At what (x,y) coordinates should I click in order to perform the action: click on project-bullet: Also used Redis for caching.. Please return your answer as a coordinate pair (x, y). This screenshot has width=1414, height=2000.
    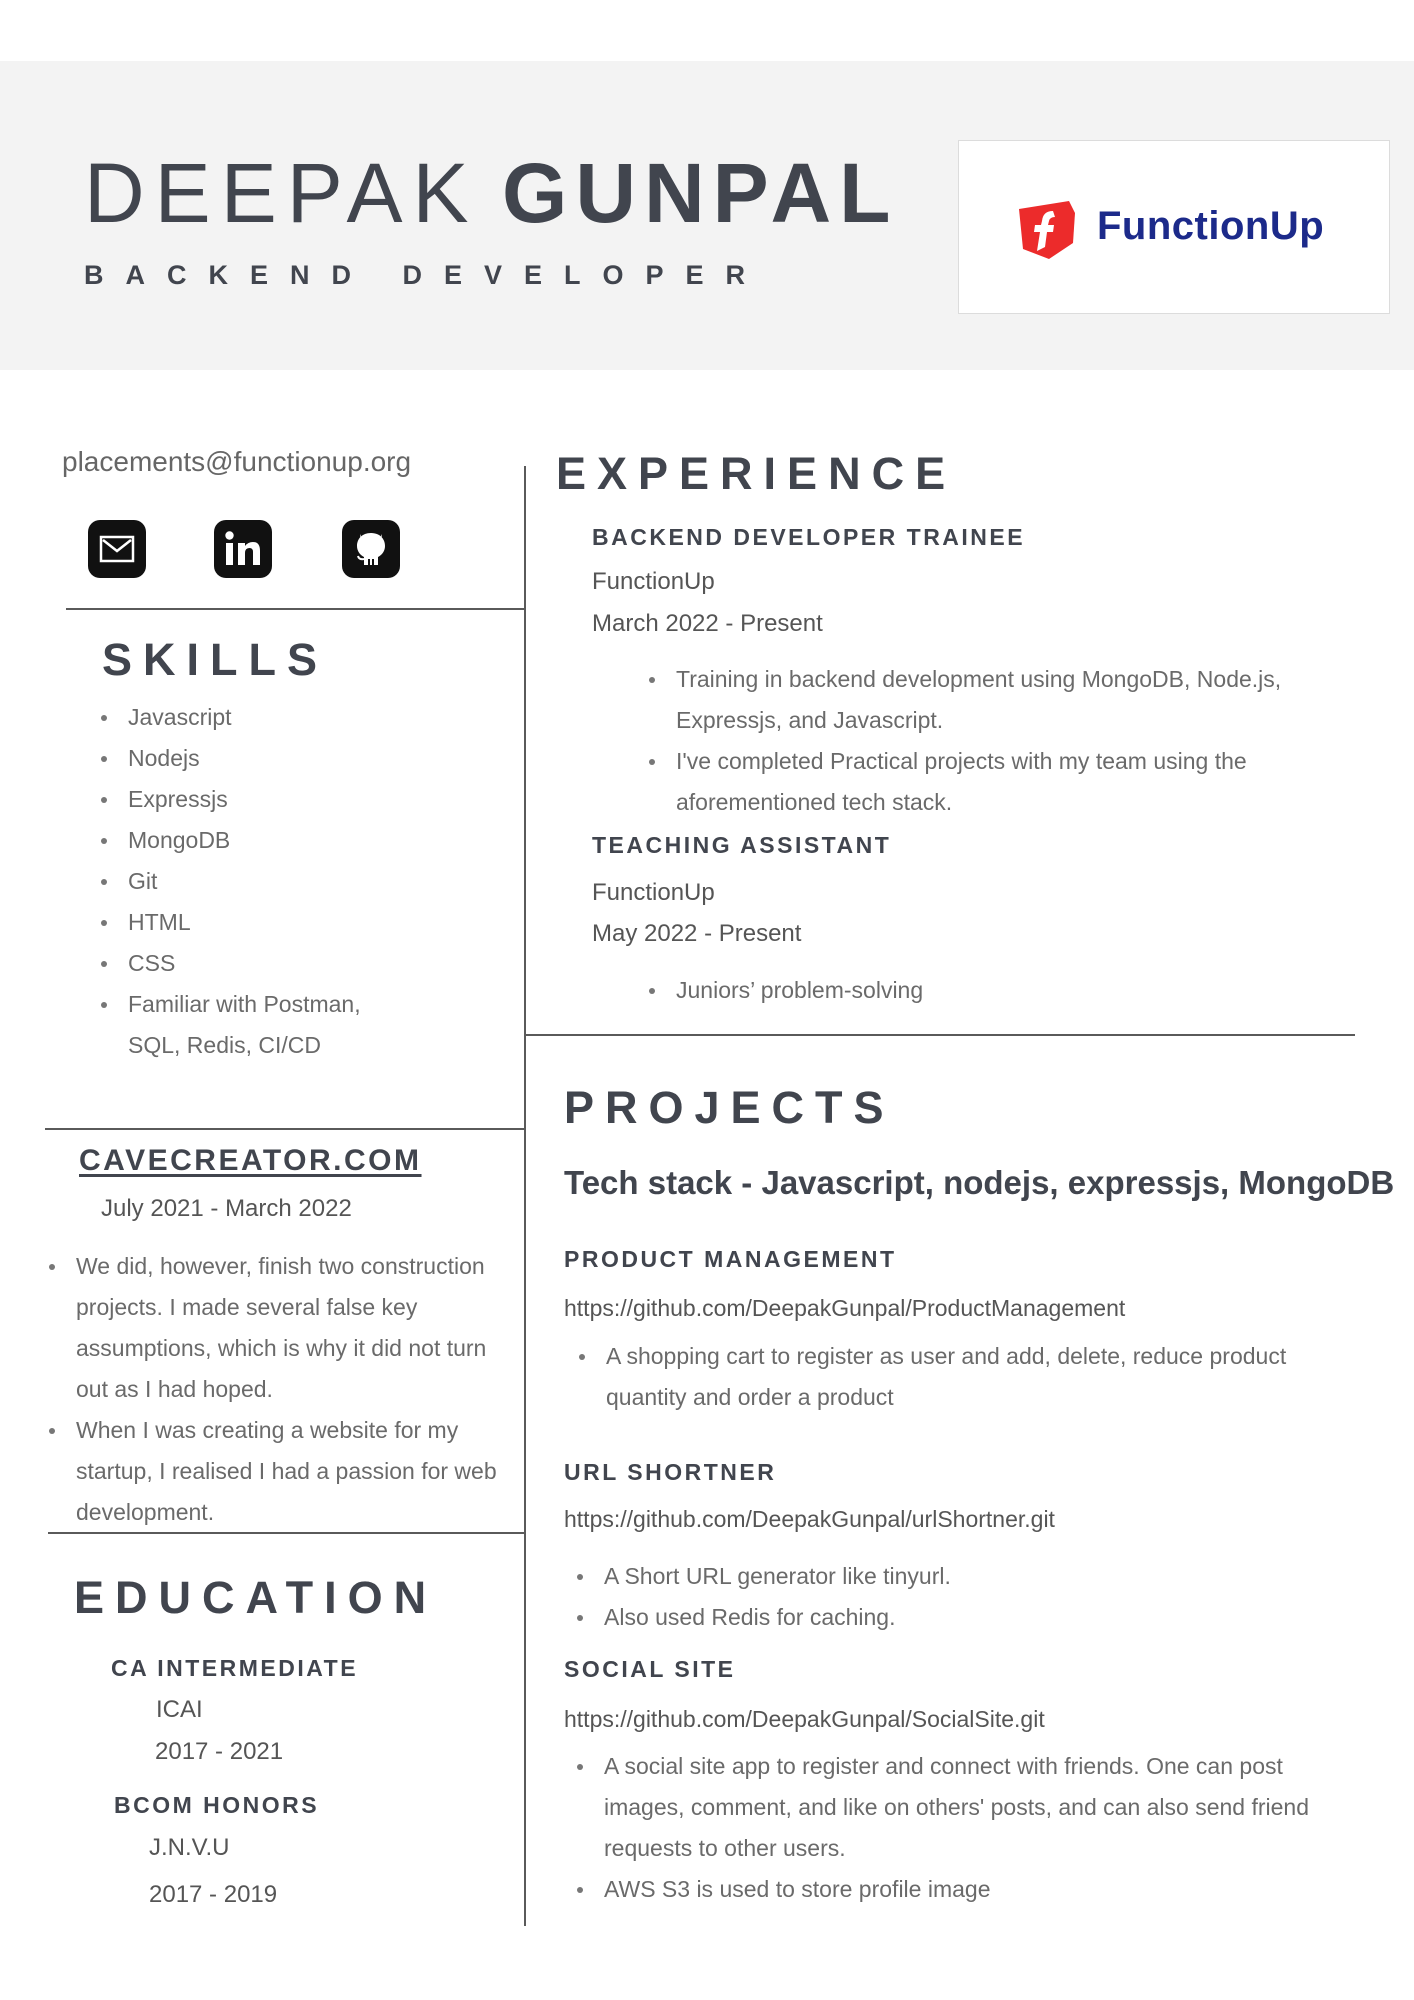
    Looking at the image, I should click on (950, 1617).